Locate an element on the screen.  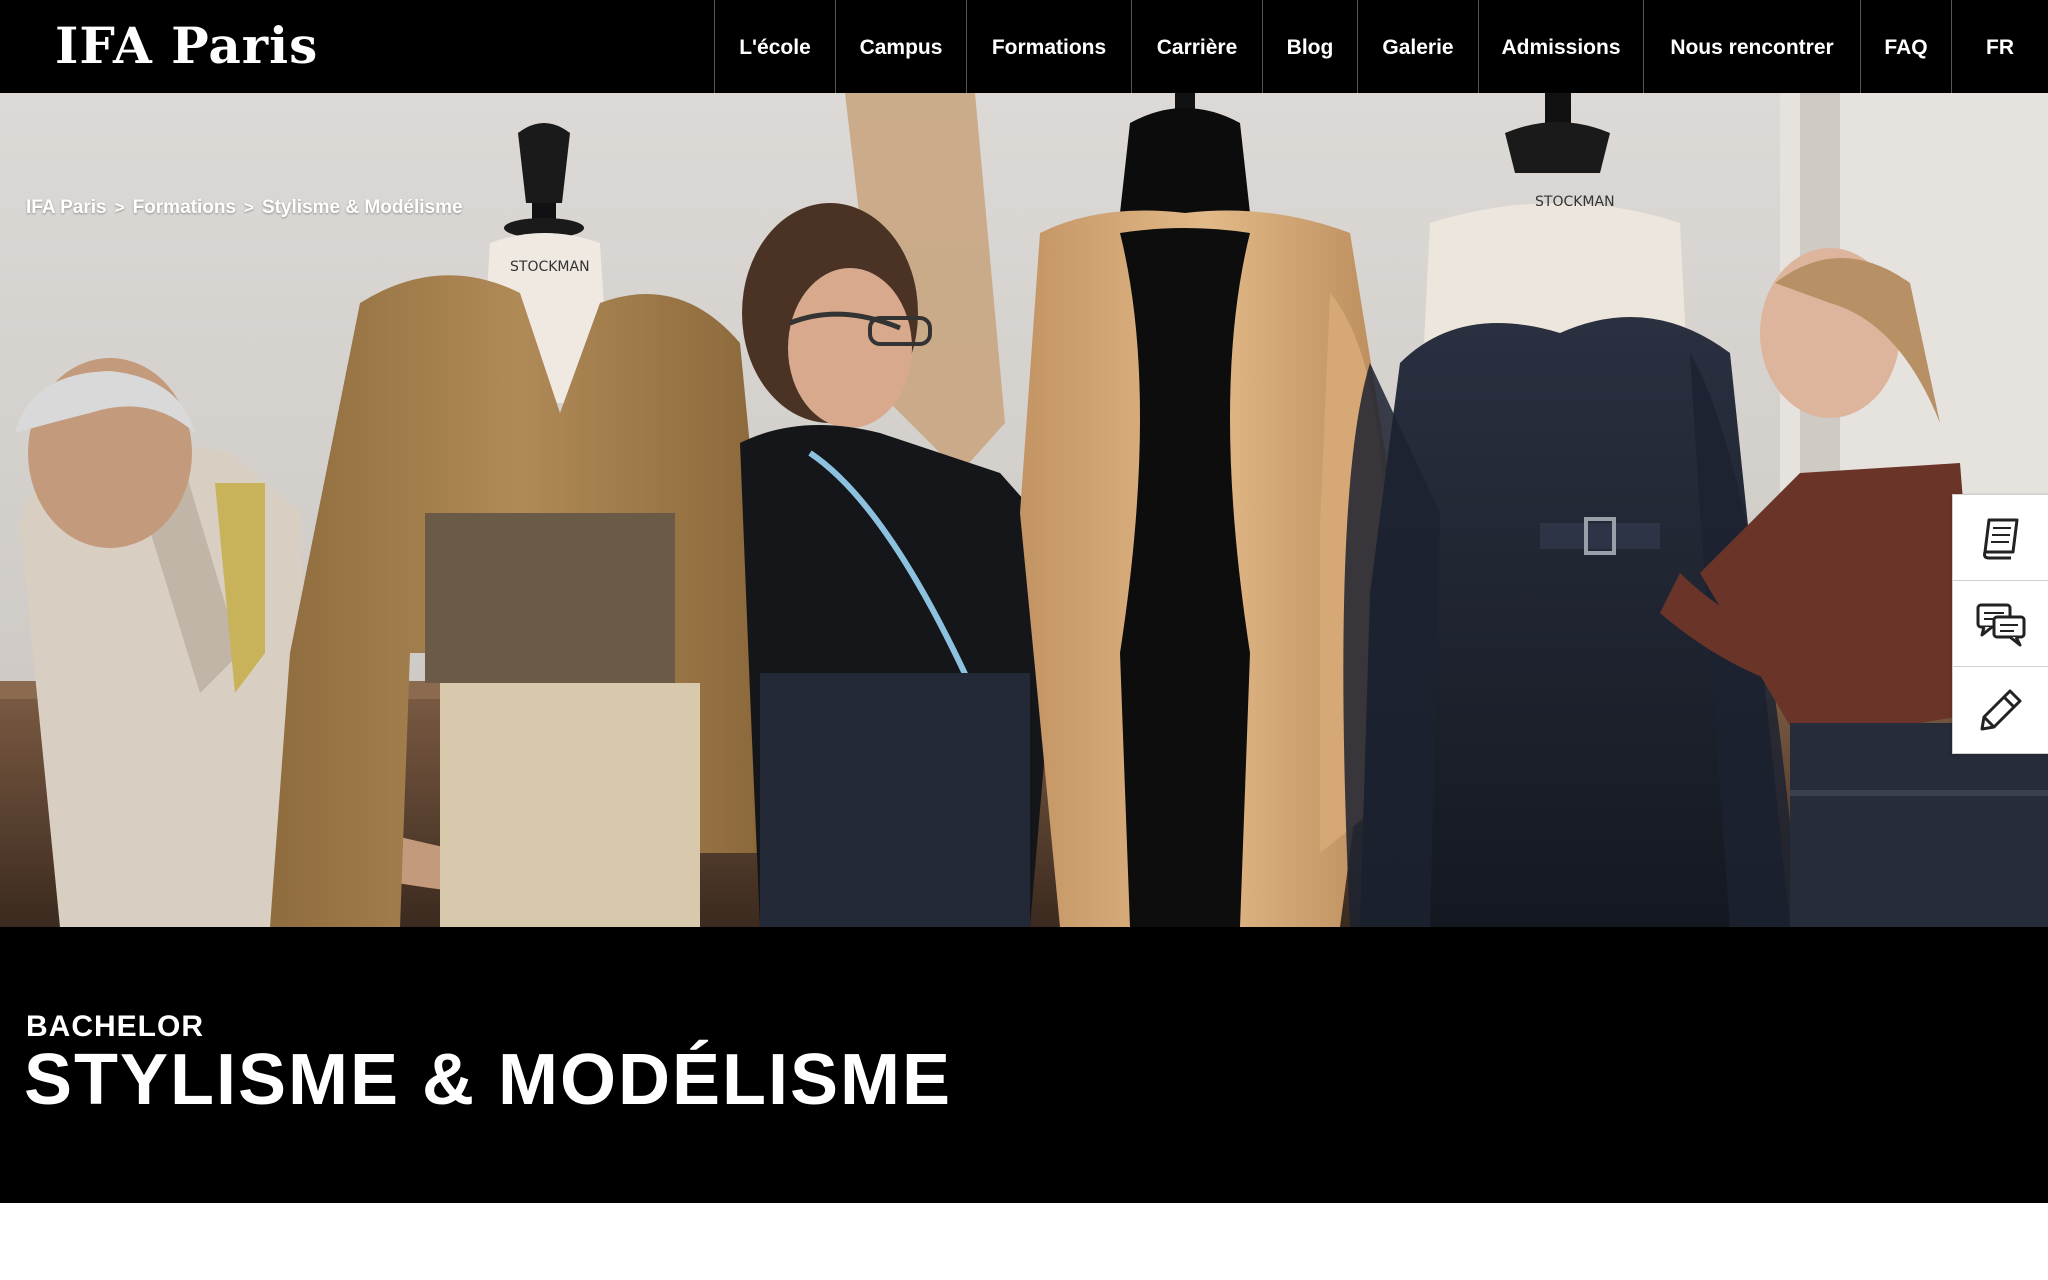
chat-button is located at coordinates (2000, 624).